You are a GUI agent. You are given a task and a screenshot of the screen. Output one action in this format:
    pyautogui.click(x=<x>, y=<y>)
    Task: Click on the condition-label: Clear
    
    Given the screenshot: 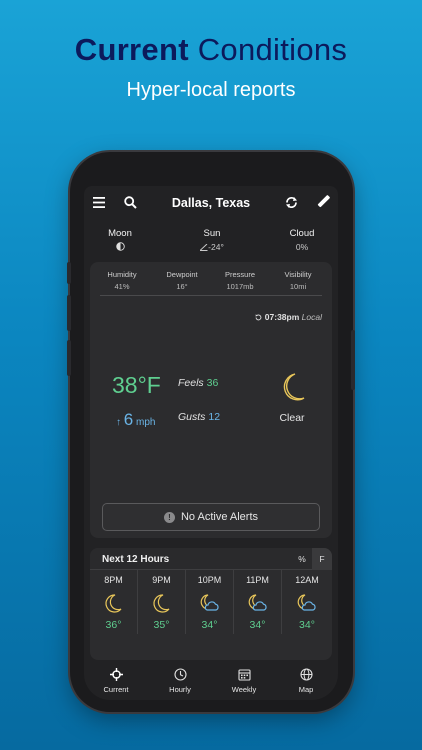 What is the action you would take?
    pyautogui.click(x=292, y=418)
    